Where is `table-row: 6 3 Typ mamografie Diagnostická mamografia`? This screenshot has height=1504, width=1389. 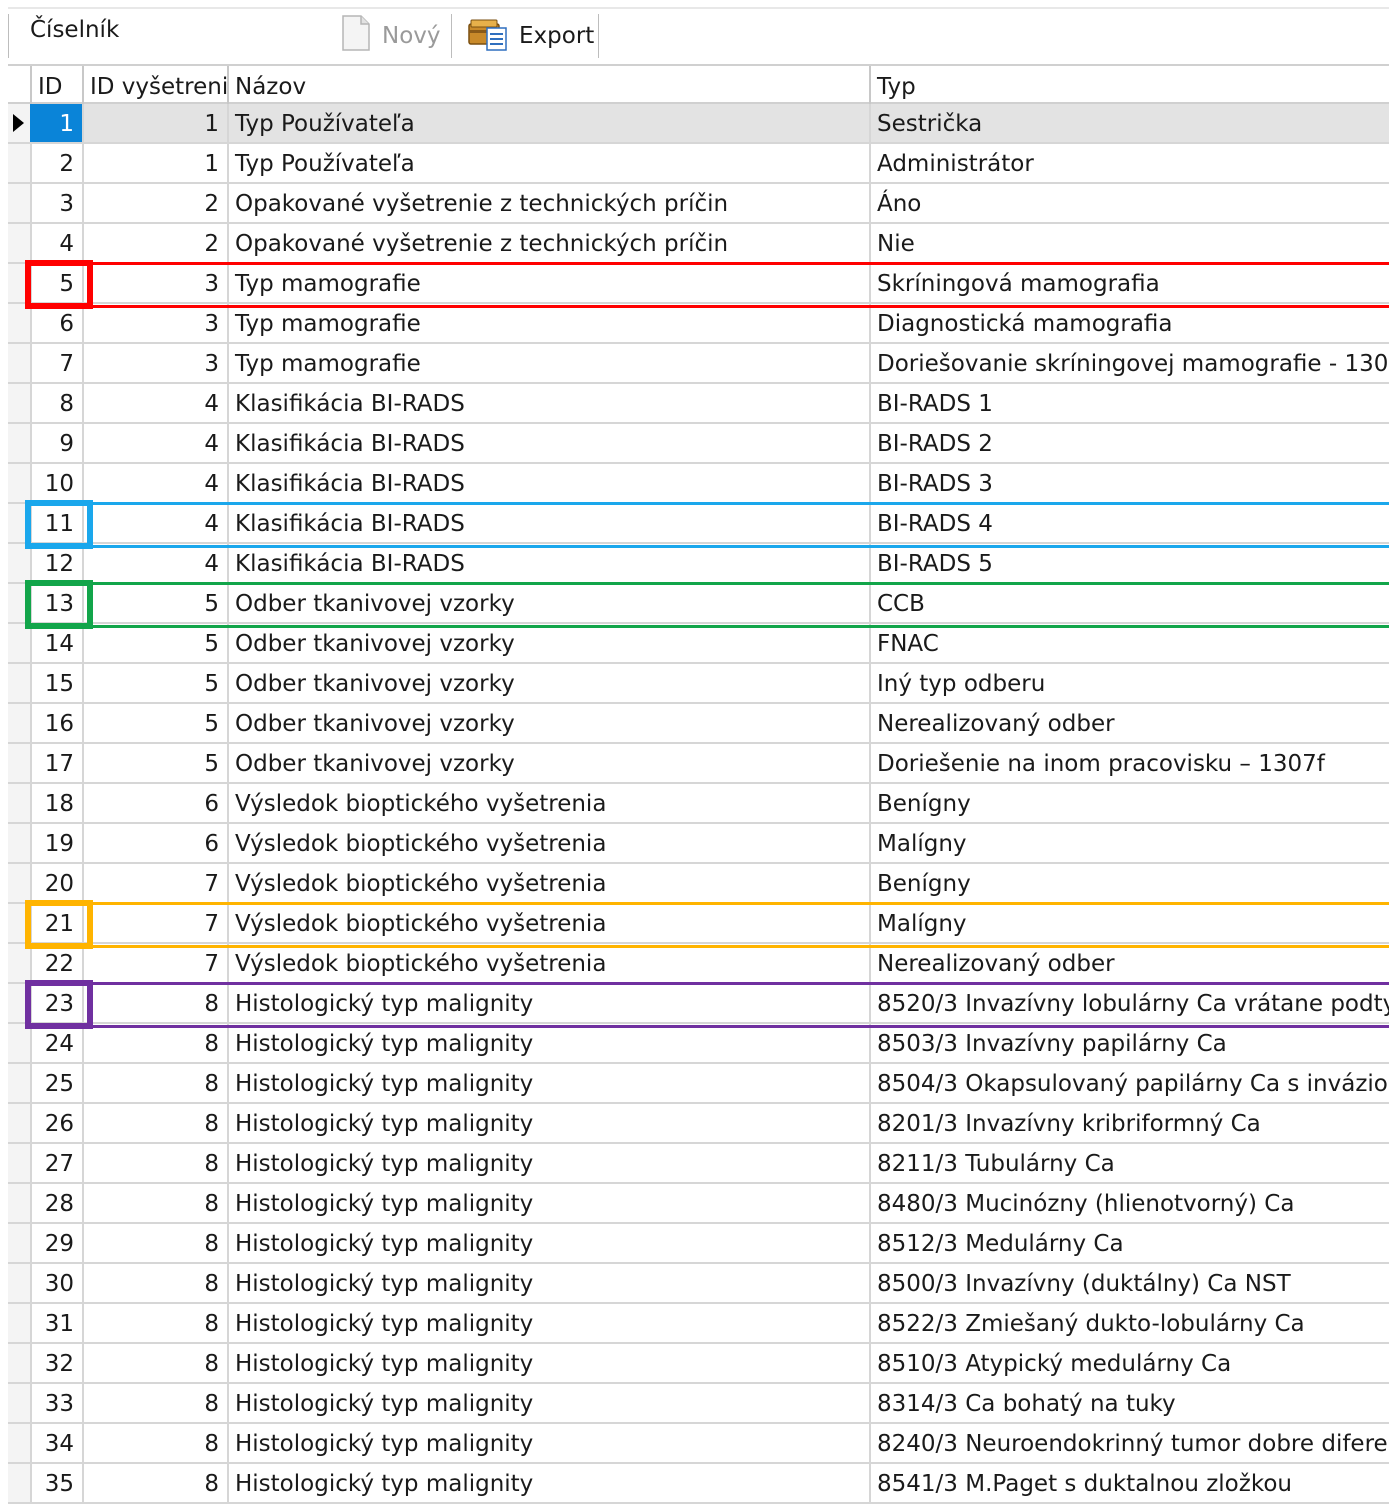 table-row: 6 3 Typ mamografie Diagnostická mamografia is located at coordinates (698, 324).